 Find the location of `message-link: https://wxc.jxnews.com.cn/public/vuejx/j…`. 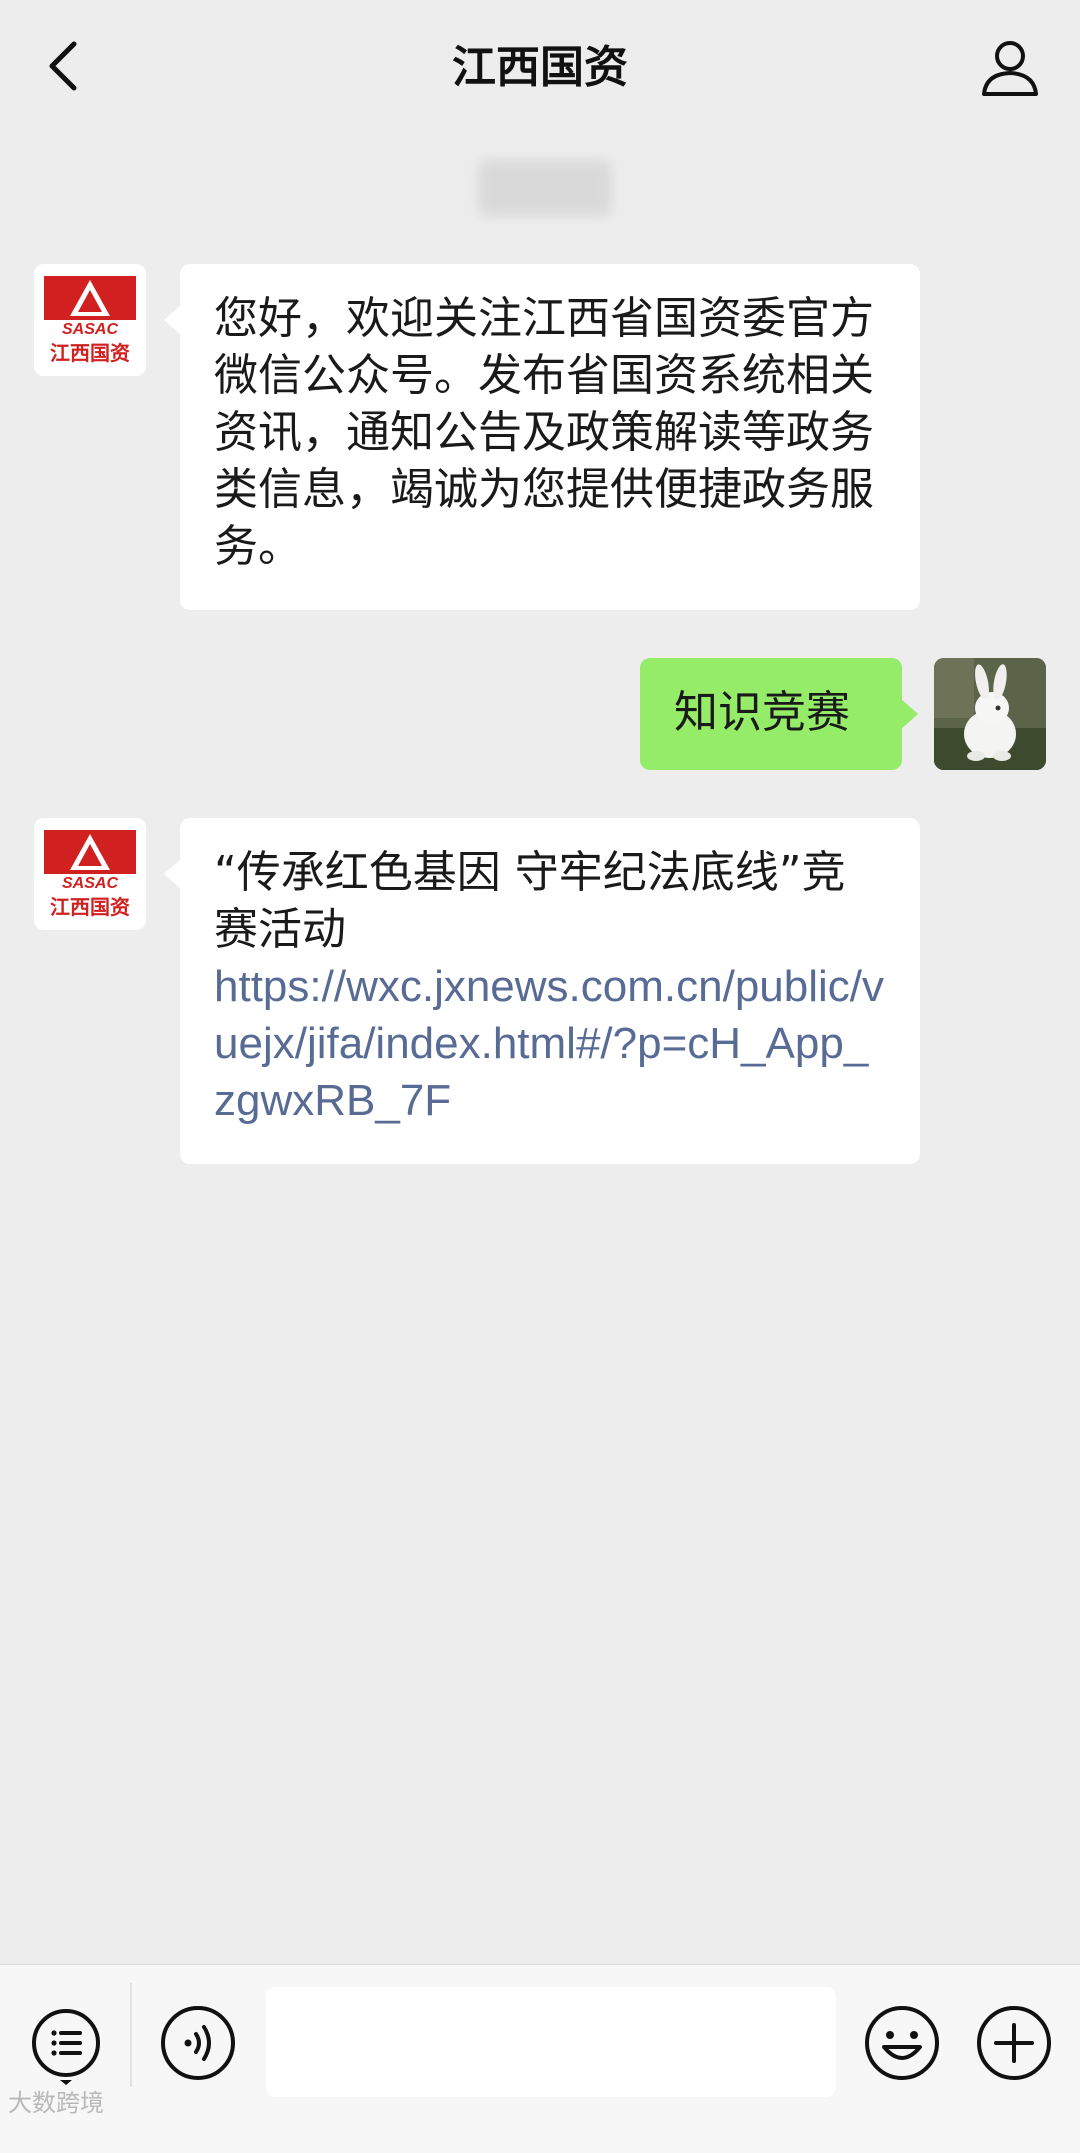

message-link: https://wxc.jxnews.com.cn/public/vuejx/j… is located at coordinates (550, 1043).